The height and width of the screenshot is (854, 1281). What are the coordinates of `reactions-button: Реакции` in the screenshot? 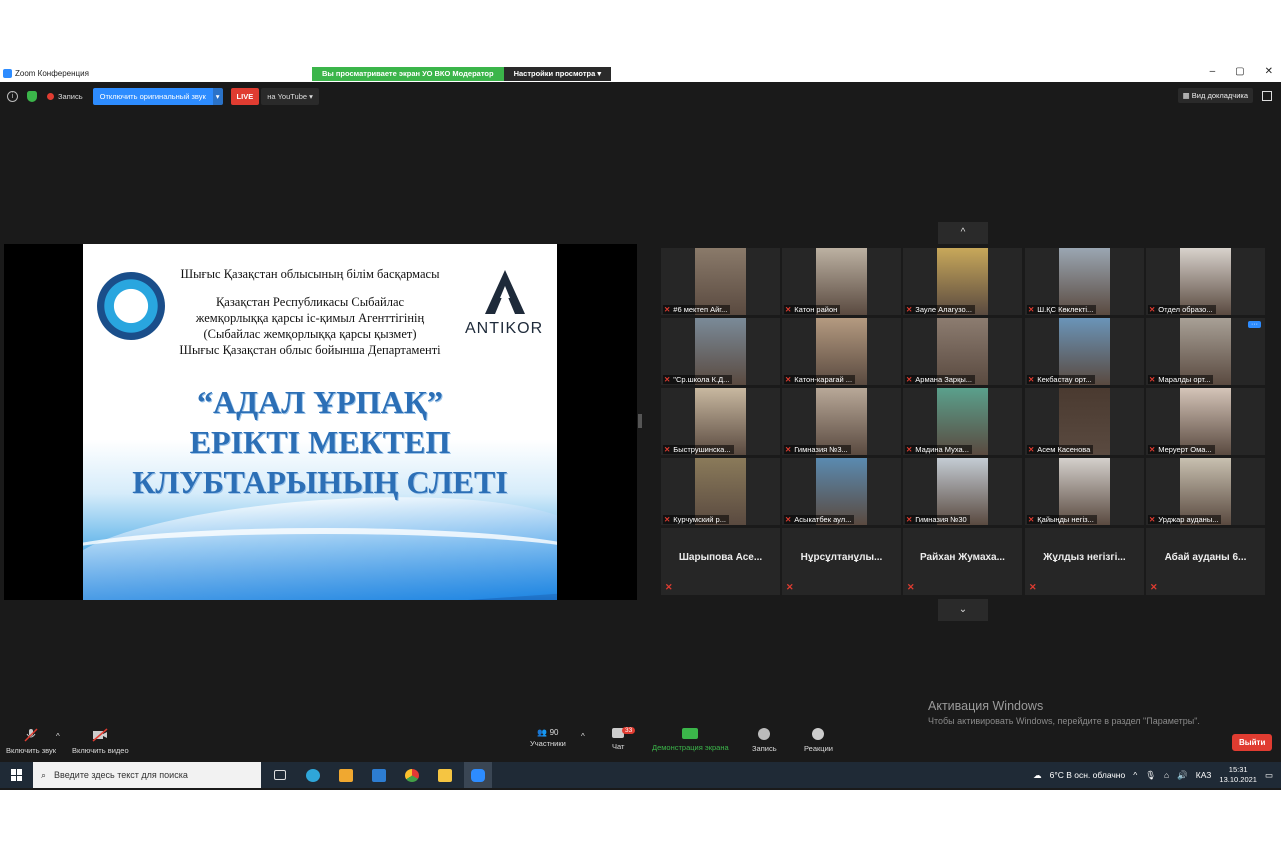 It's located at (818, 740).